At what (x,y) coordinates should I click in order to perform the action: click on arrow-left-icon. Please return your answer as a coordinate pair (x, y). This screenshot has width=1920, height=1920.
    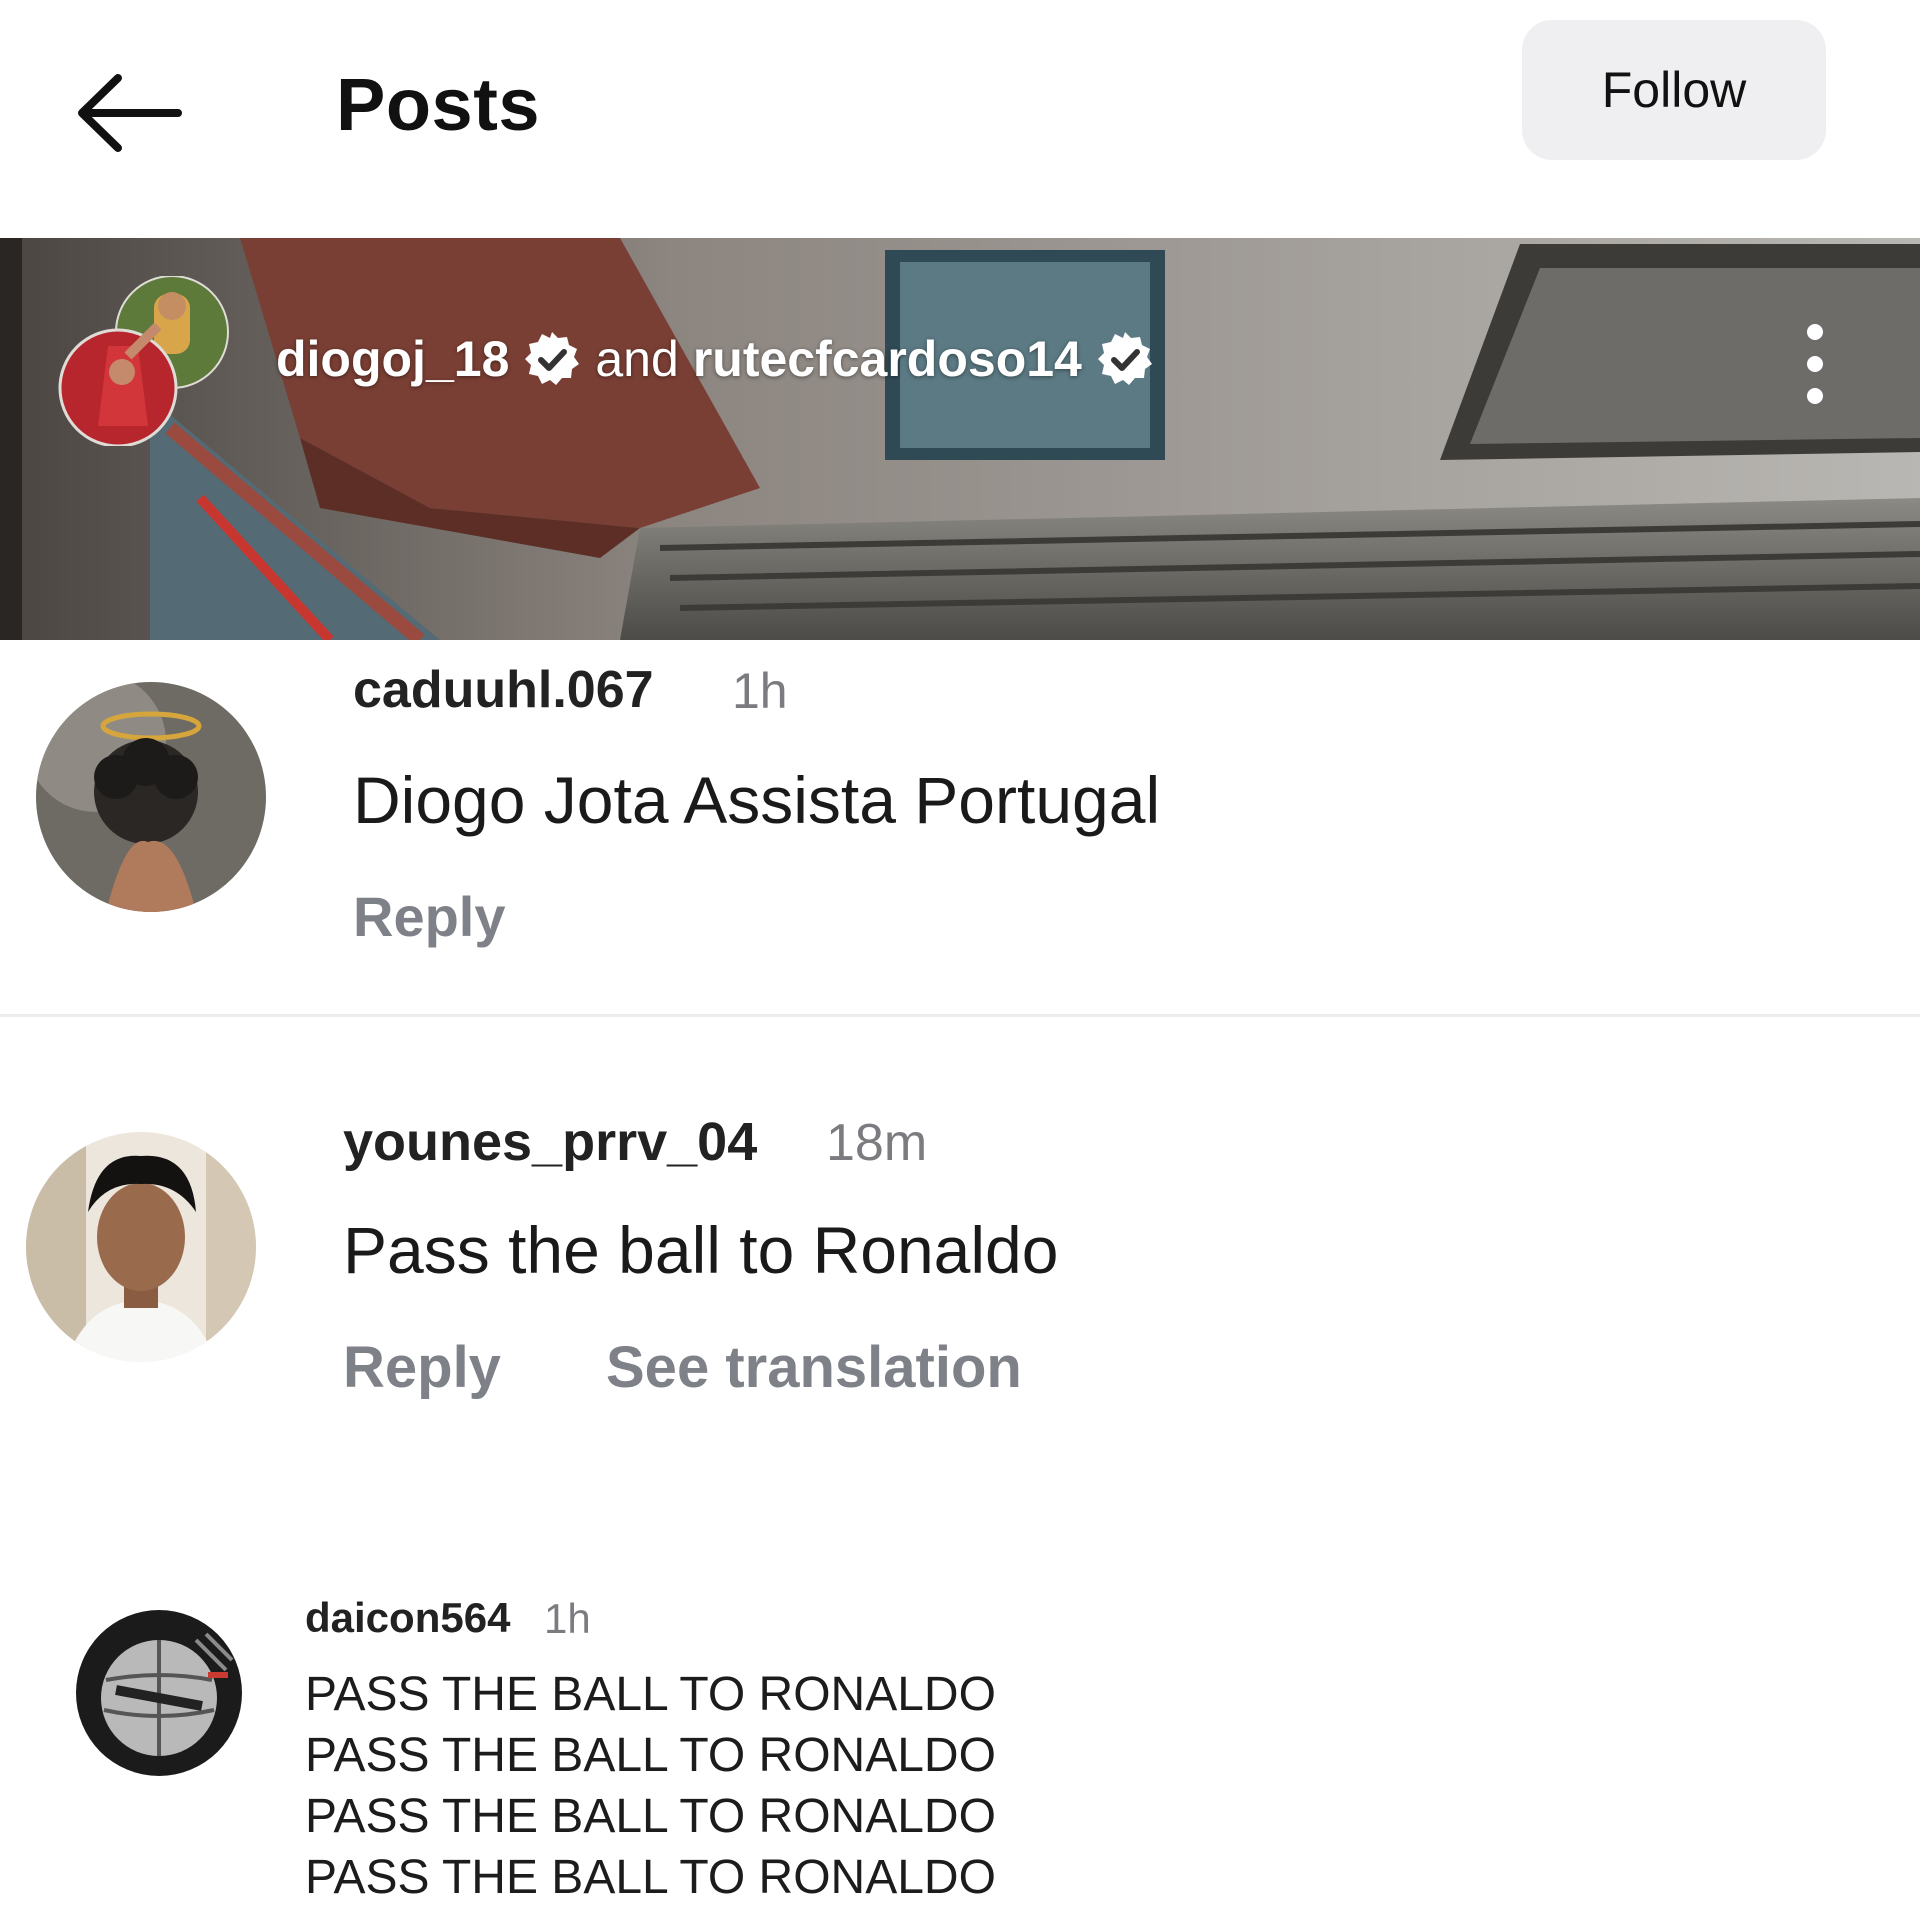
    Looking at the image, I should click on (129, 113).